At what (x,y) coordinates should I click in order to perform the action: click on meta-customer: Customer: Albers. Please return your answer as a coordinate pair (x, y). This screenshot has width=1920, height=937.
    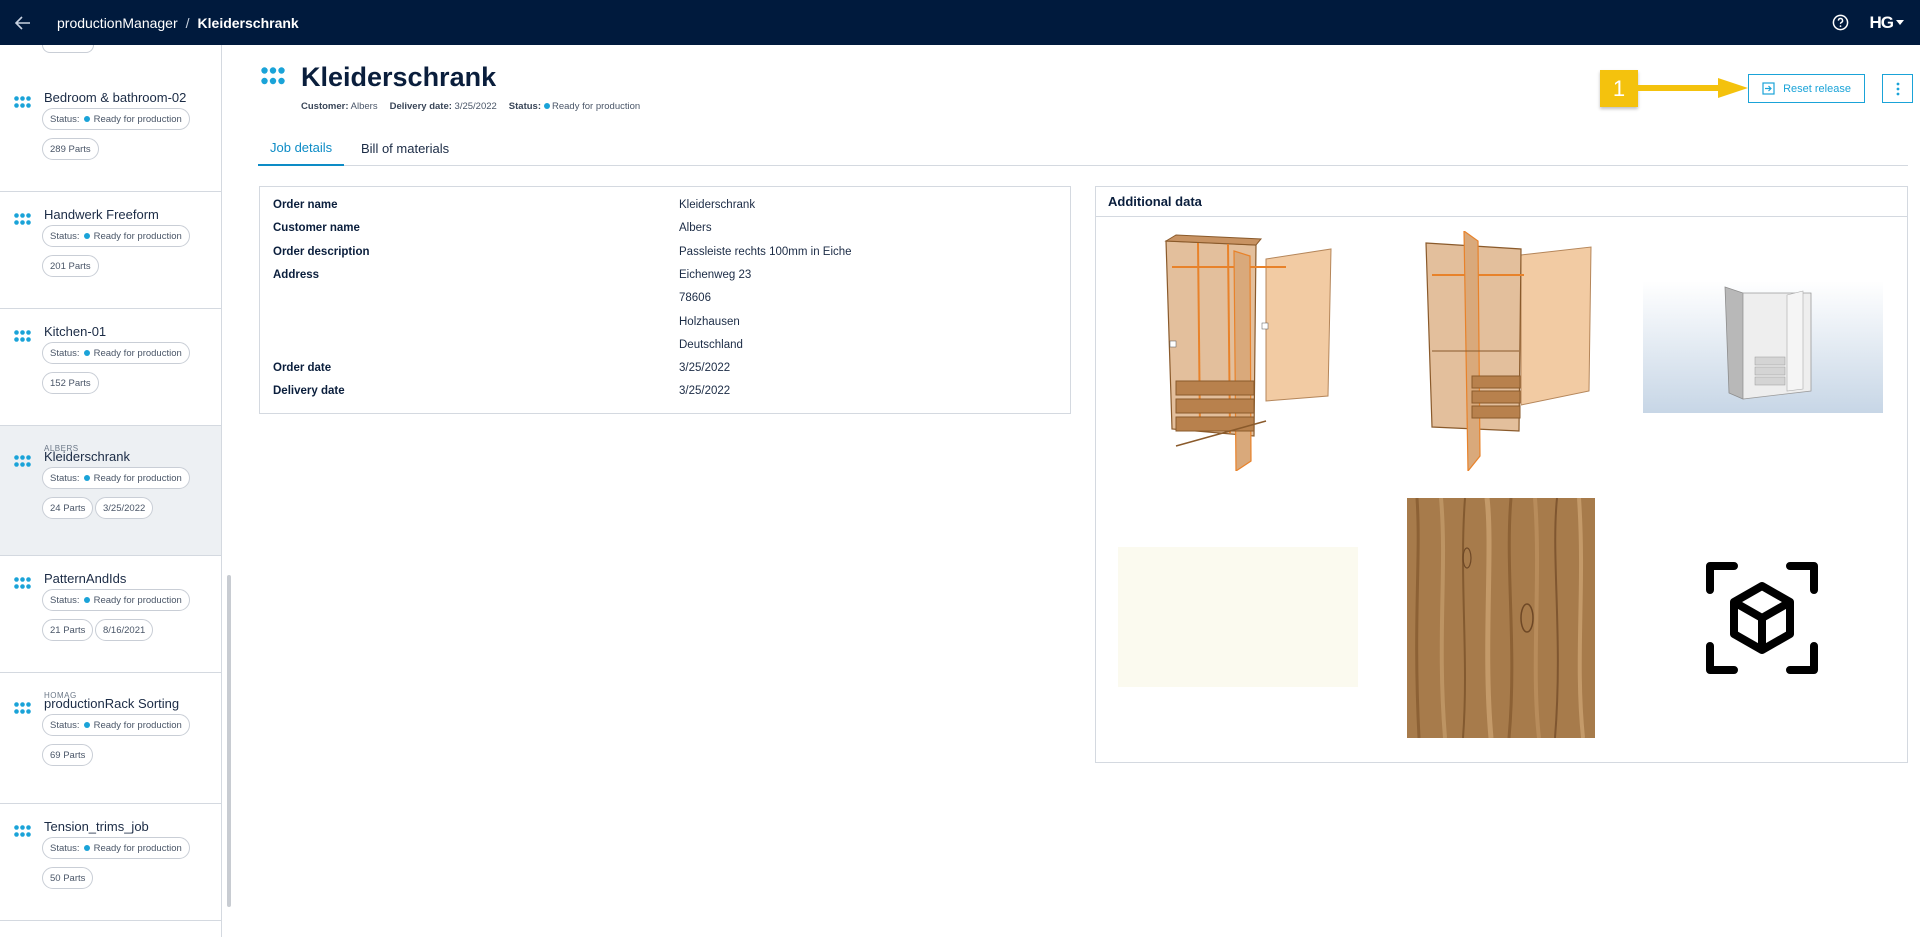
    Looking at the image, I should click on (339, 106).